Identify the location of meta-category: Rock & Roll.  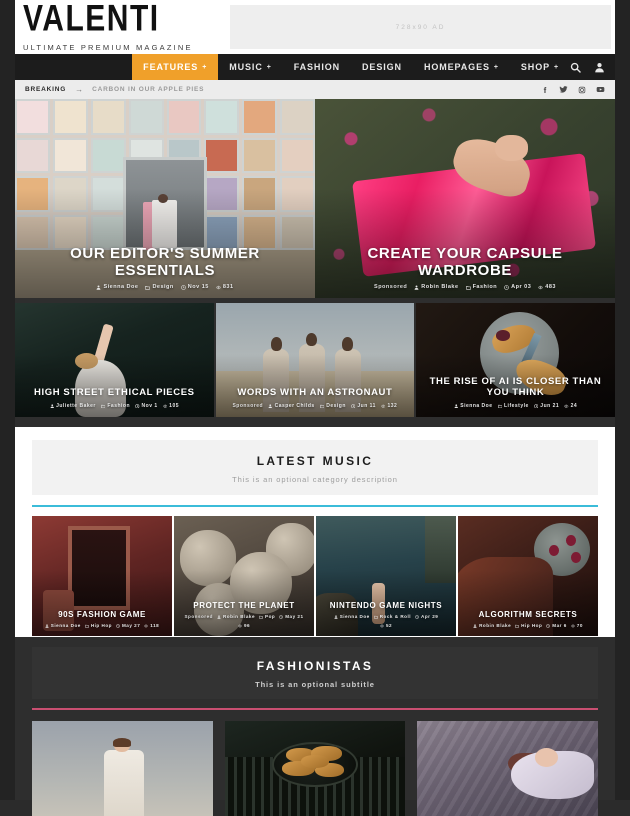
(392, 616).